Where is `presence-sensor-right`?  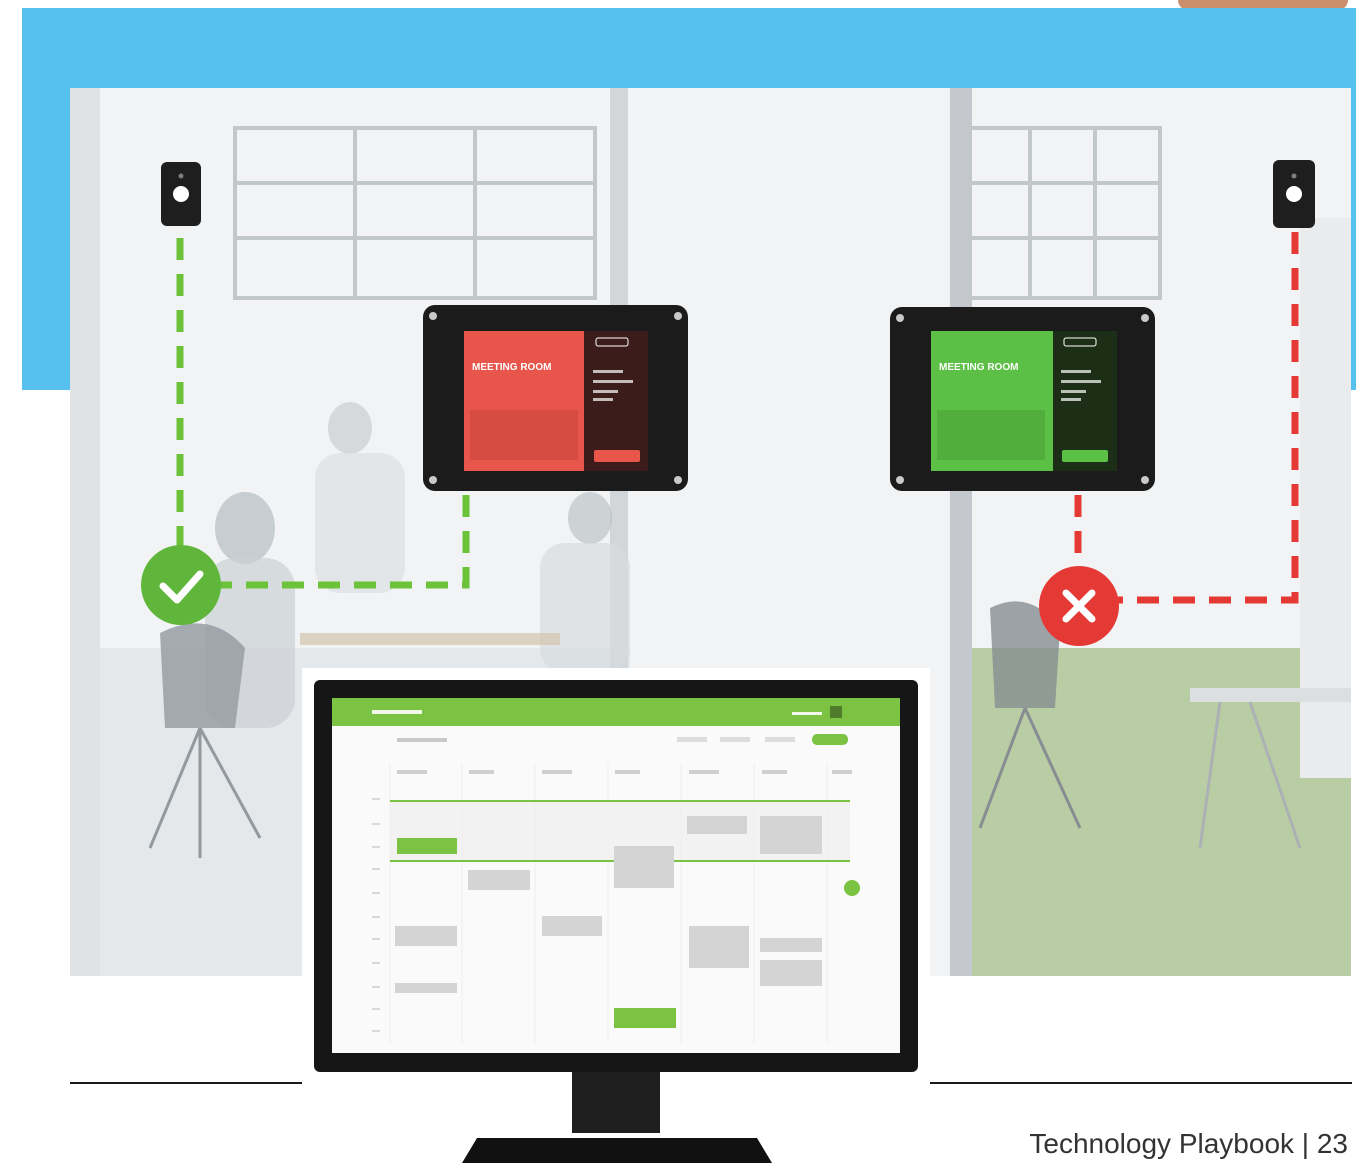
presence-sensor-right is located at coordinates (1294, 194).